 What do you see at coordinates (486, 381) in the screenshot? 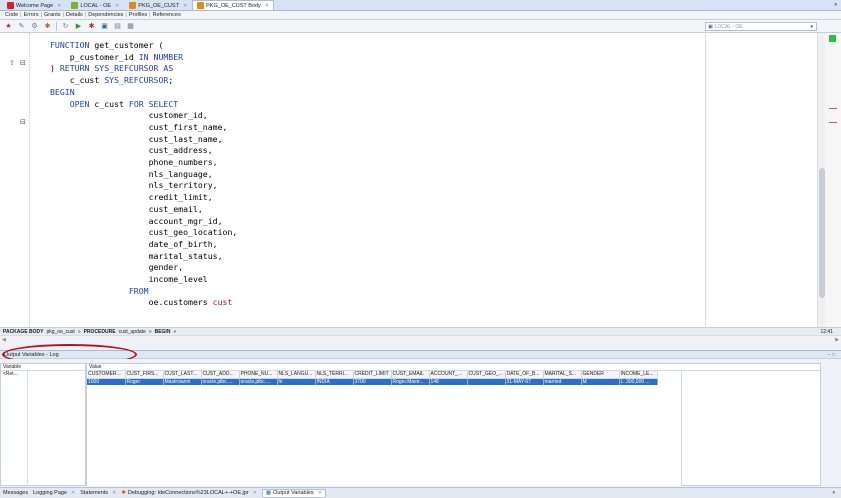
I see `table-cell` at bounding box center [486, 381].